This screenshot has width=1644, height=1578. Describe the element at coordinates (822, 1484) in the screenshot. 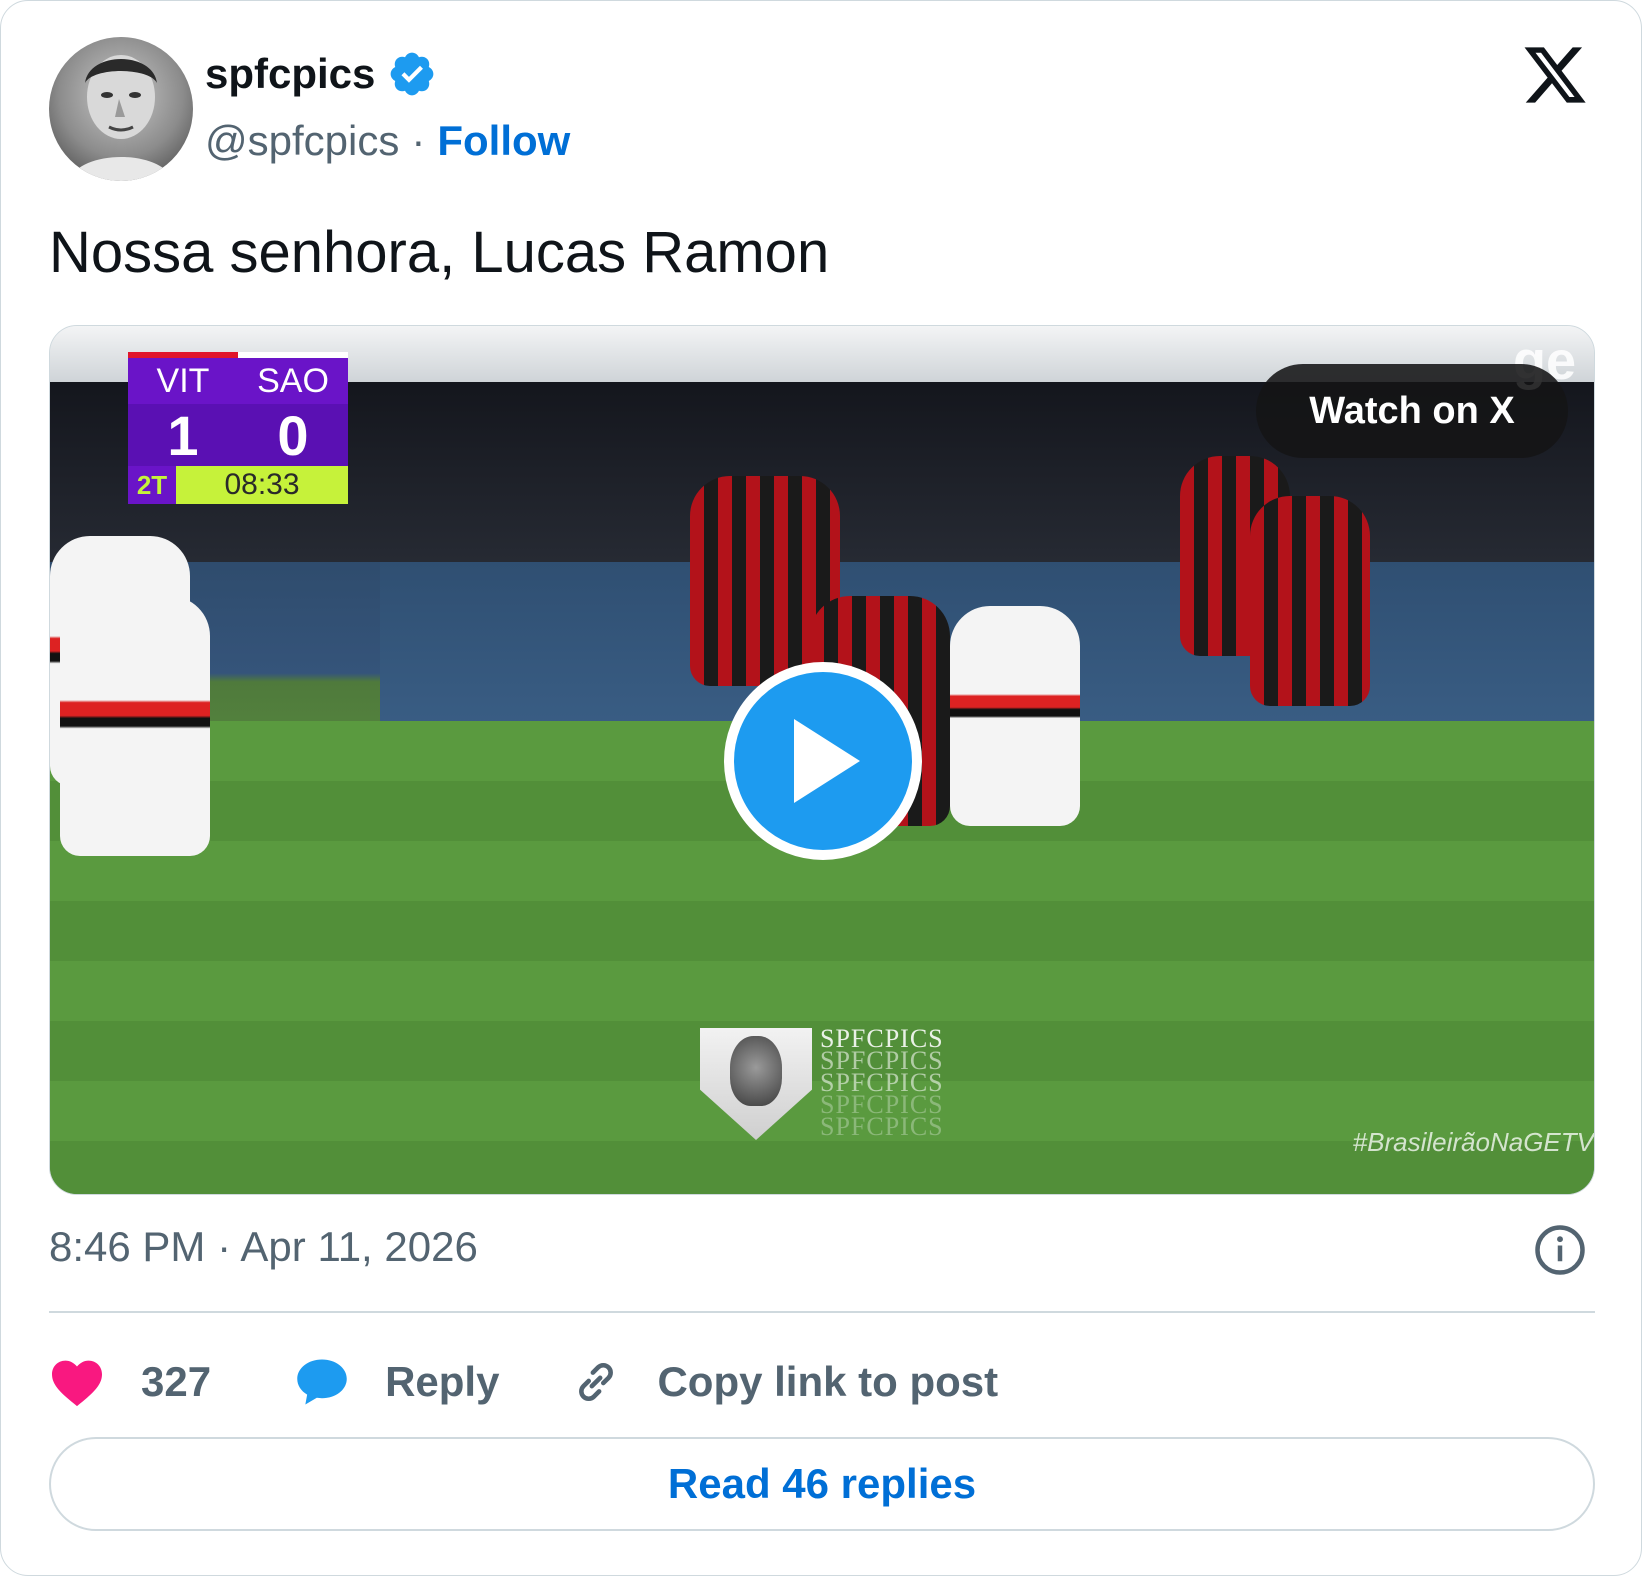

I see `read-replies-button: Read 46 replies` at that location.